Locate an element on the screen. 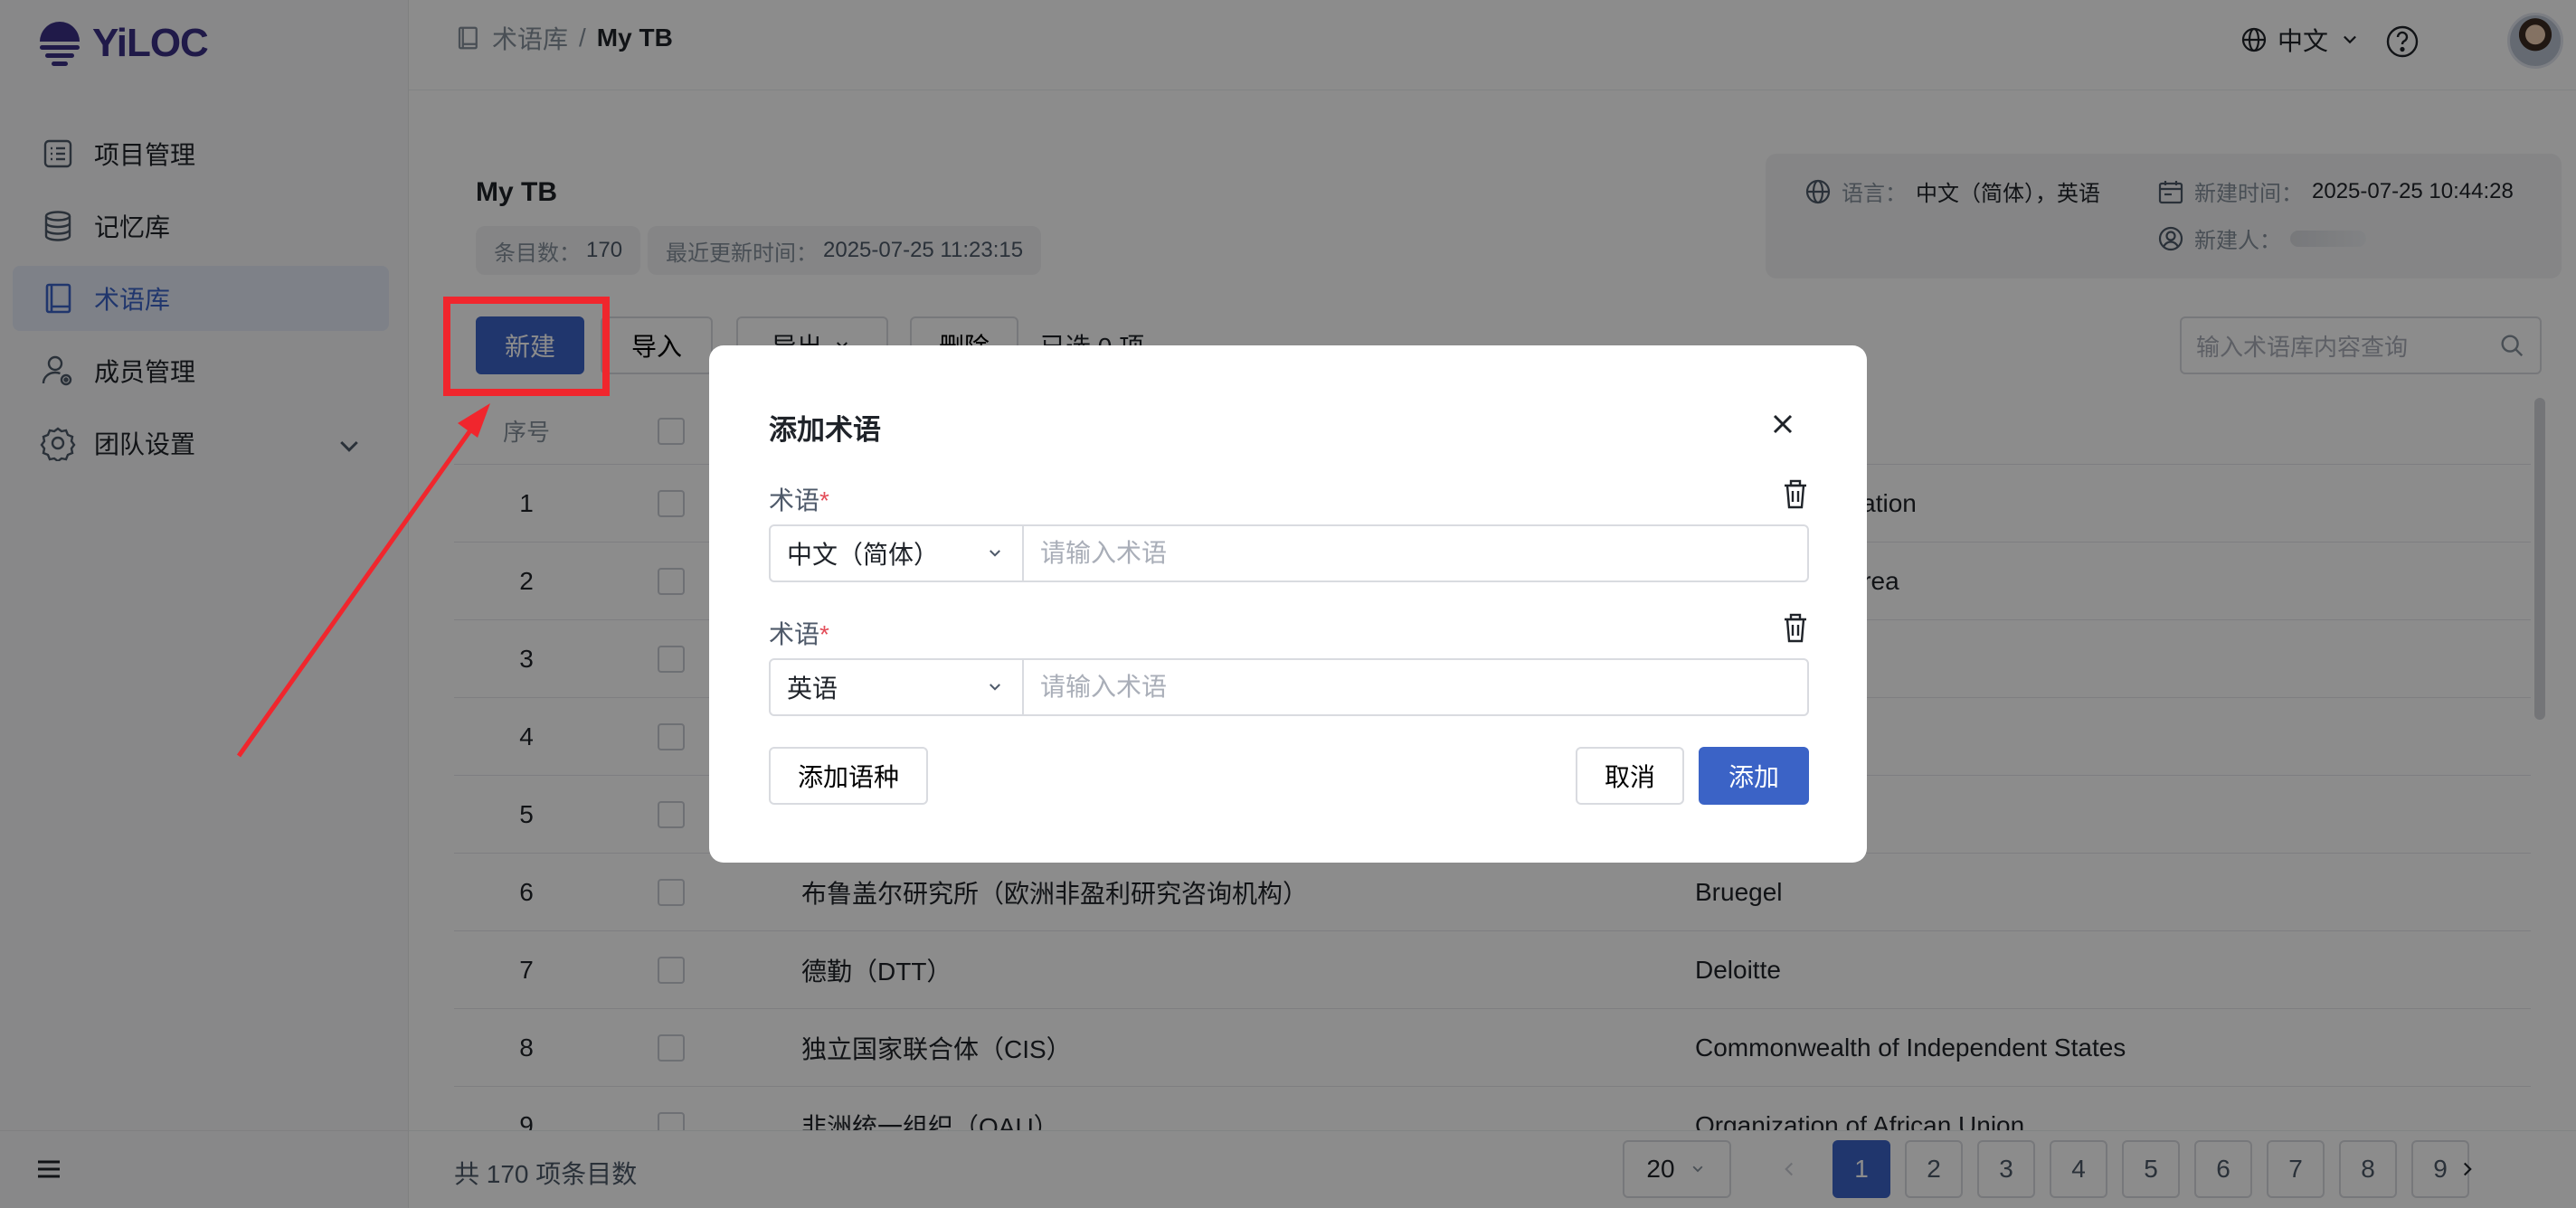 This screenshot has height=1208, width=2576. dialog-title: 添加术语 is located at coordinates (825, 430).